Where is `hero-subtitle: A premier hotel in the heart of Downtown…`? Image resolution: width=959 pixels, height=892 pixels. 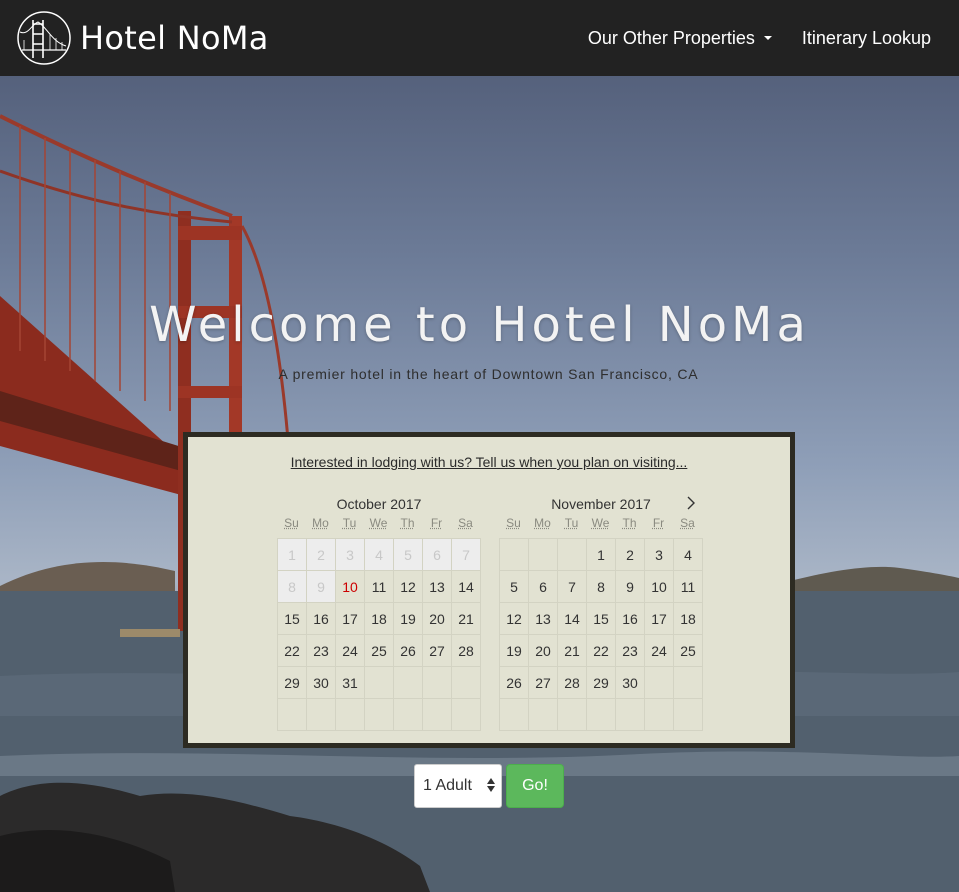
hero-subtitle: A premier hotel in the heart of Downtown… is located at coordinates (488, 374).